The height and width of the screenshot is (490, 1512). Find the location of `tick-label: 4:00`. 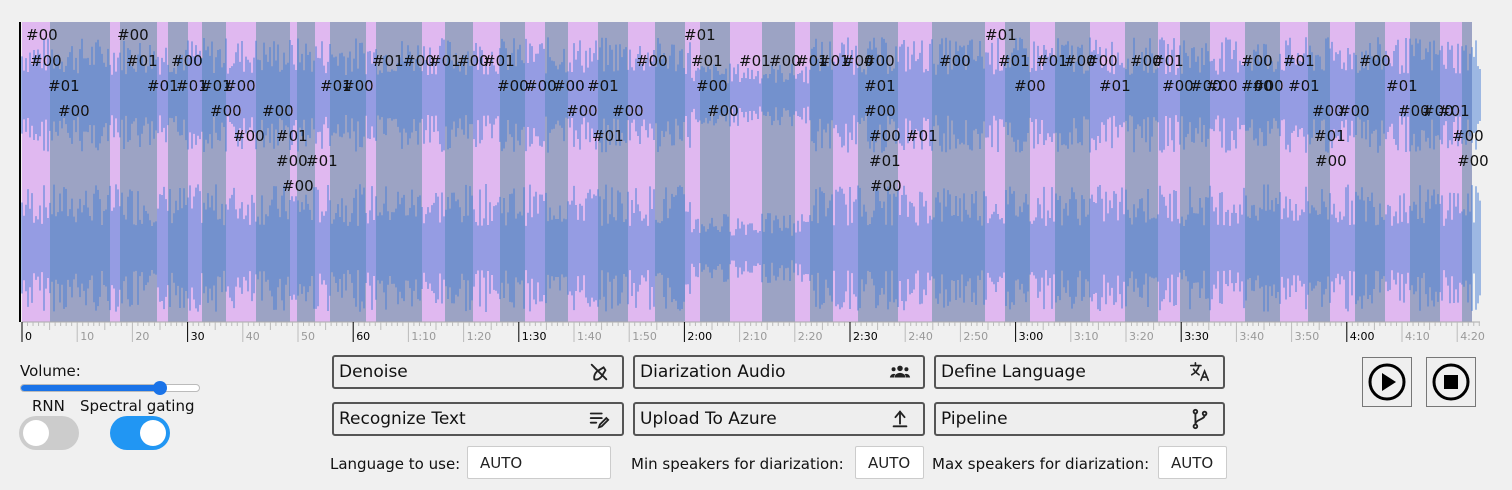

tick-label: 4:00 is located at coordinates (1362, 336).